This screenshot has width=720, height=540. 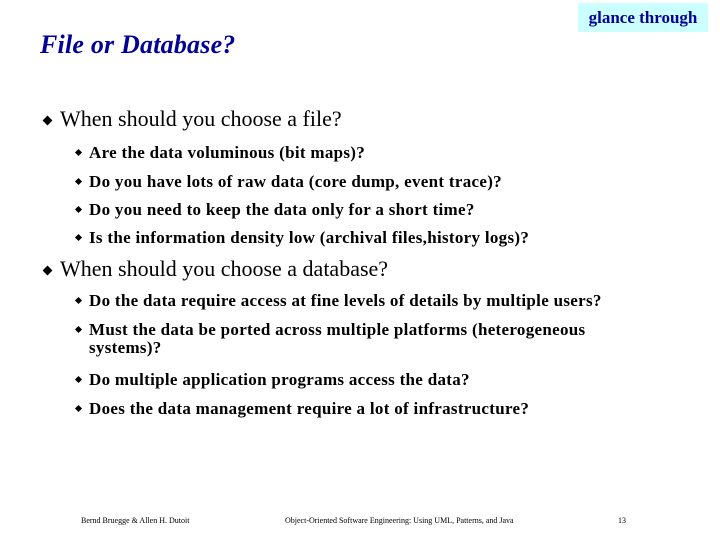 I want to click on footer-page-number: 13, so click(x=622, y=520).